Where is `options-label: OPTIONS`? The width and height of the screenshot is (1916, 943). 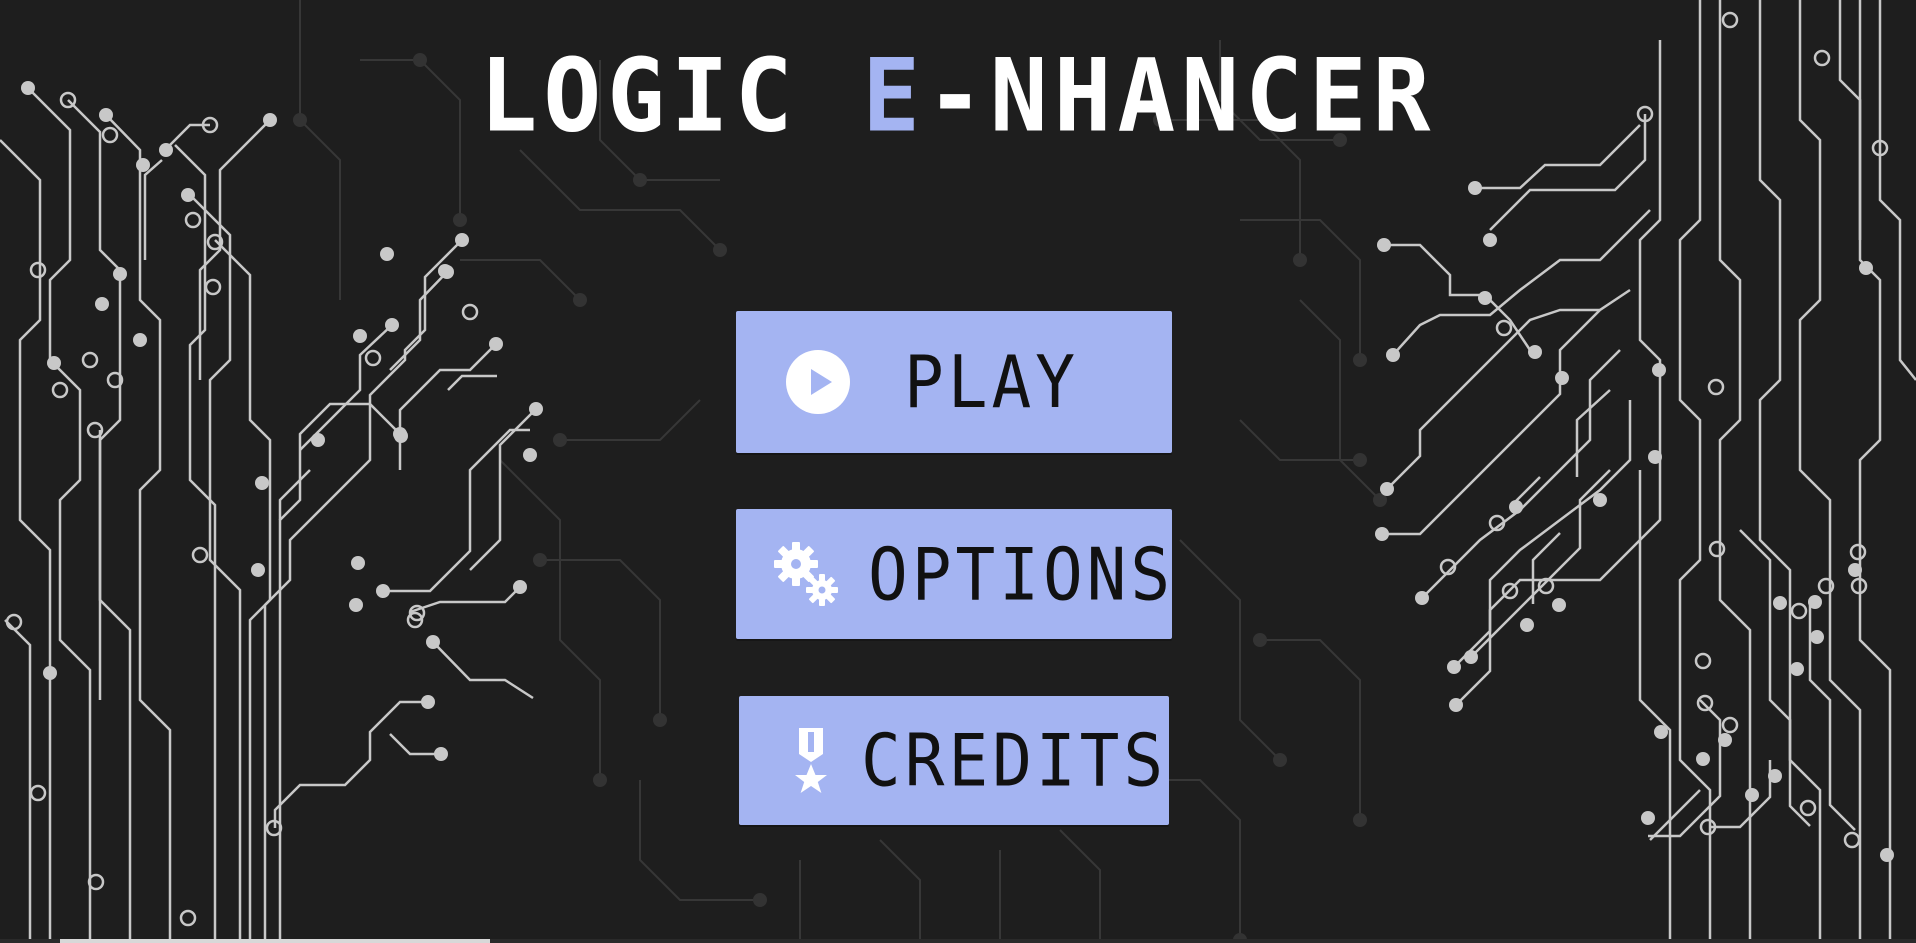
options-label: OPTIONS is located at coordinates (1021, 574).